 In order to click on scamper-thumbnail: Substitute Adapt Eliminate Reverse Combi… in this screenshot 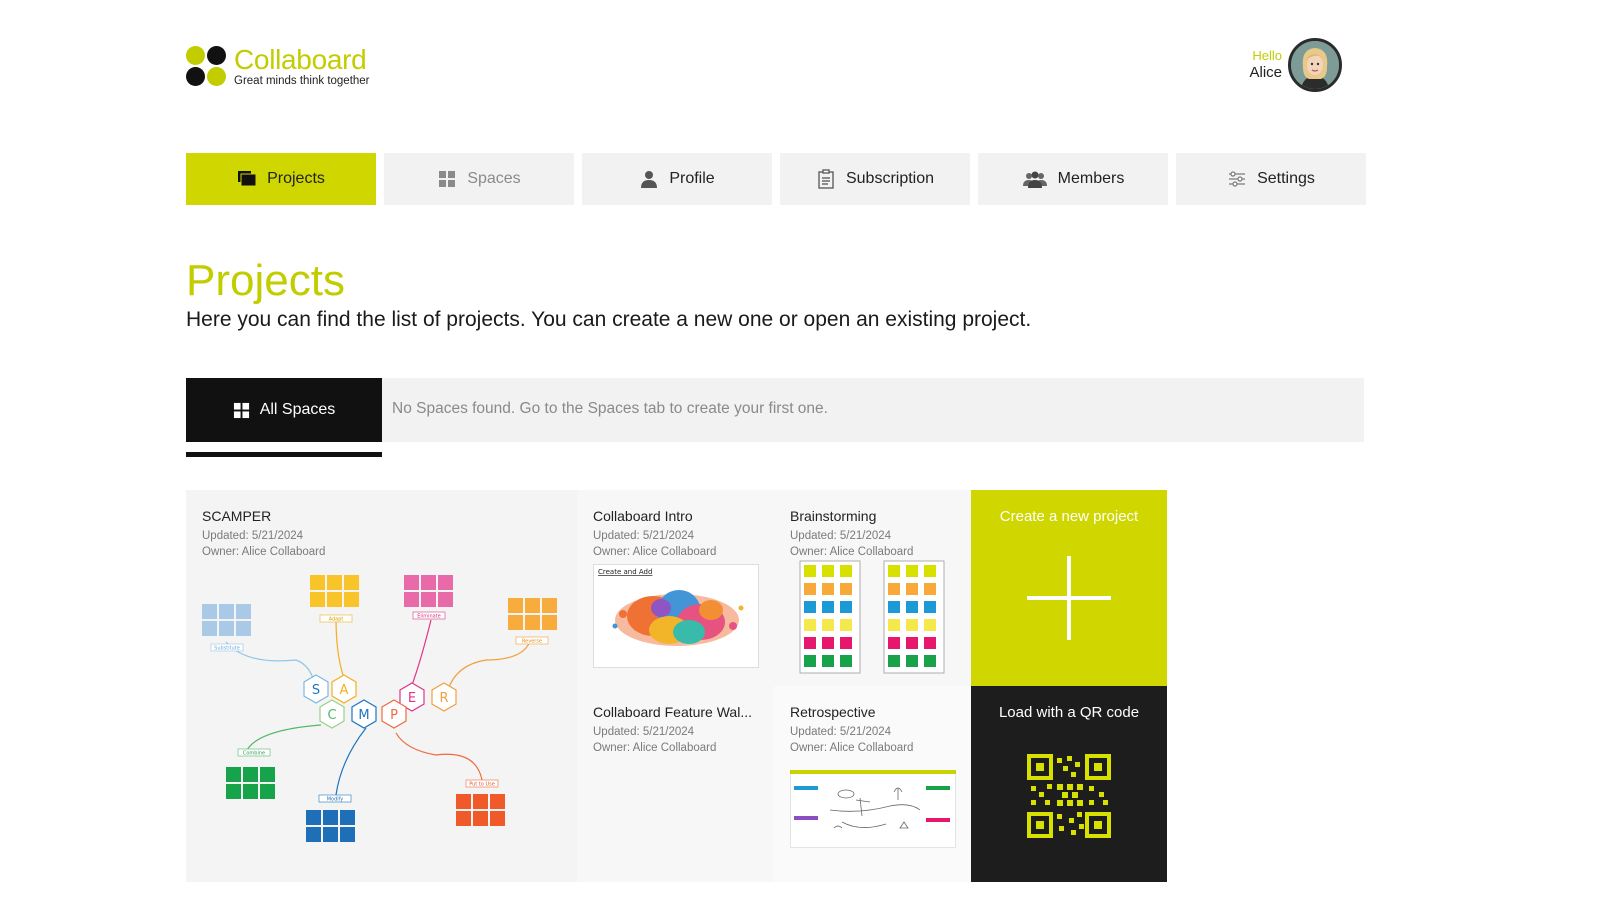, I will do `click(379, 708)`.